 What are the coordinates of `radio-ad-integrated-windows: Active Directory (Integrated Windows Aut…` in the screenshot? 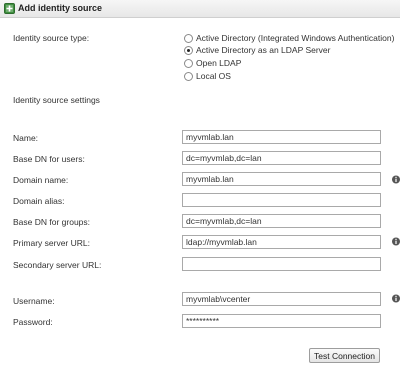 It's located at (289, 38).